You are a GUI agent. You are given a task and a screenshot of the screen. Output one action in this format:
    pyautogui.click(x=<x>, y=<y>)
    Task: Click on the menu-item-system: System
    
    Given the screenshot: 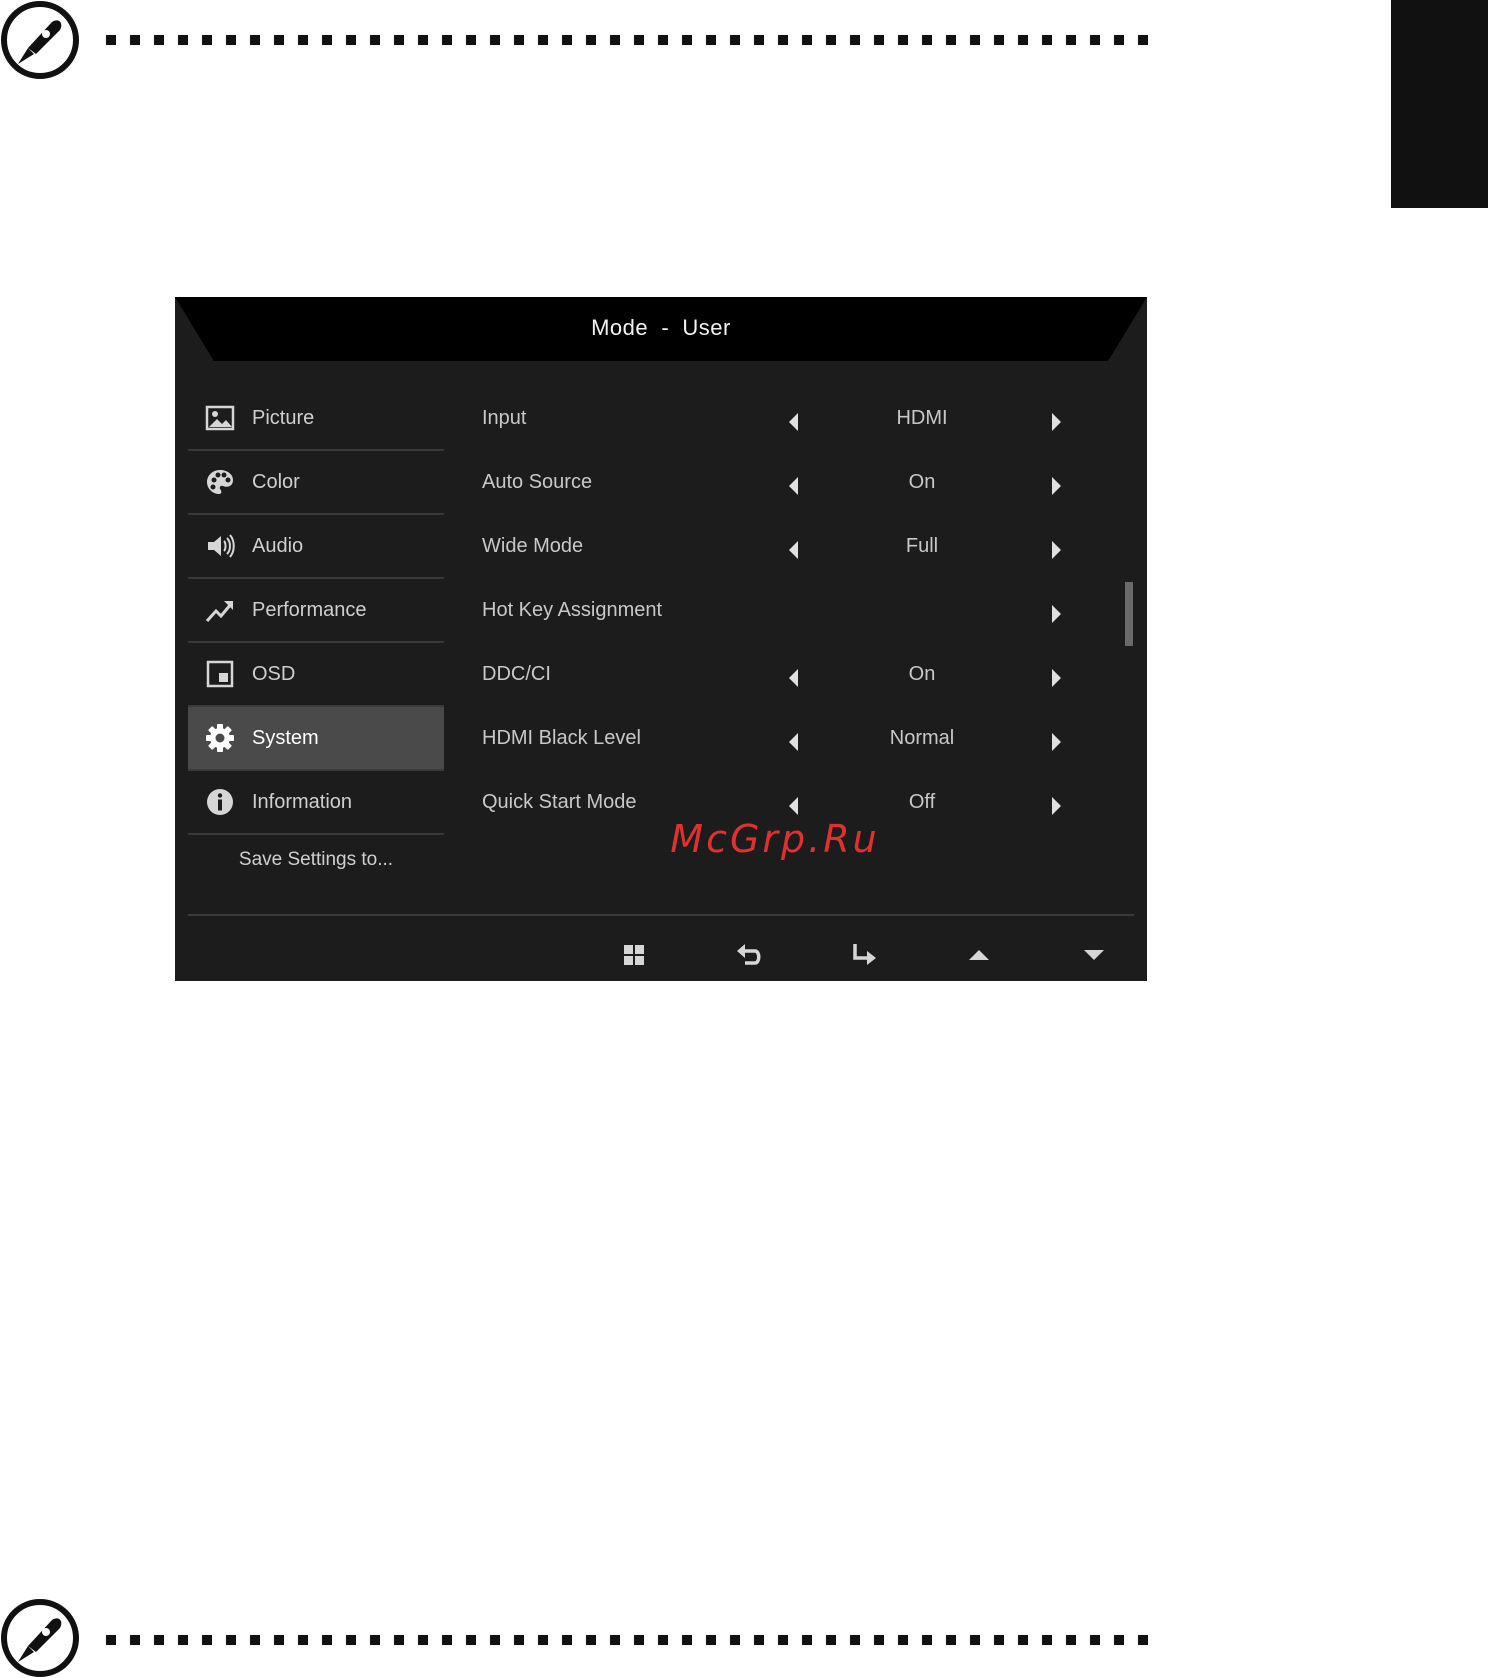 What is the action you would take?
    pyautogui.click(x=316, y=739)
    